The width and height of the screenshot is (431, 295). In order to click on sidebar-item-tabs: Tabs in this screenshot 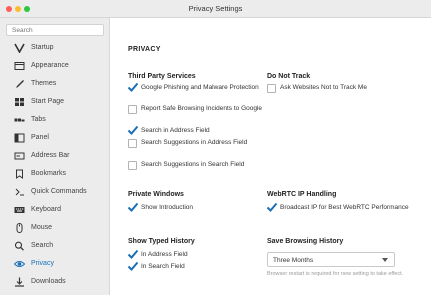, I will do `click(55, 120)`.